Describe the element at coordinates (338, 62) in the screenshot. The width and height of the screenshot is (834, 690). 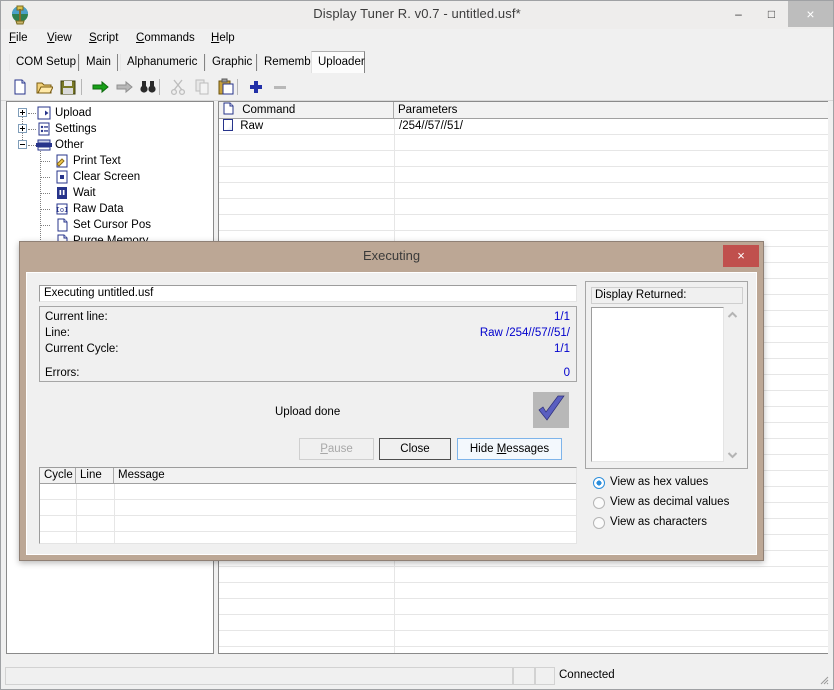
I see `tab-uploader: Uploader` at that location.